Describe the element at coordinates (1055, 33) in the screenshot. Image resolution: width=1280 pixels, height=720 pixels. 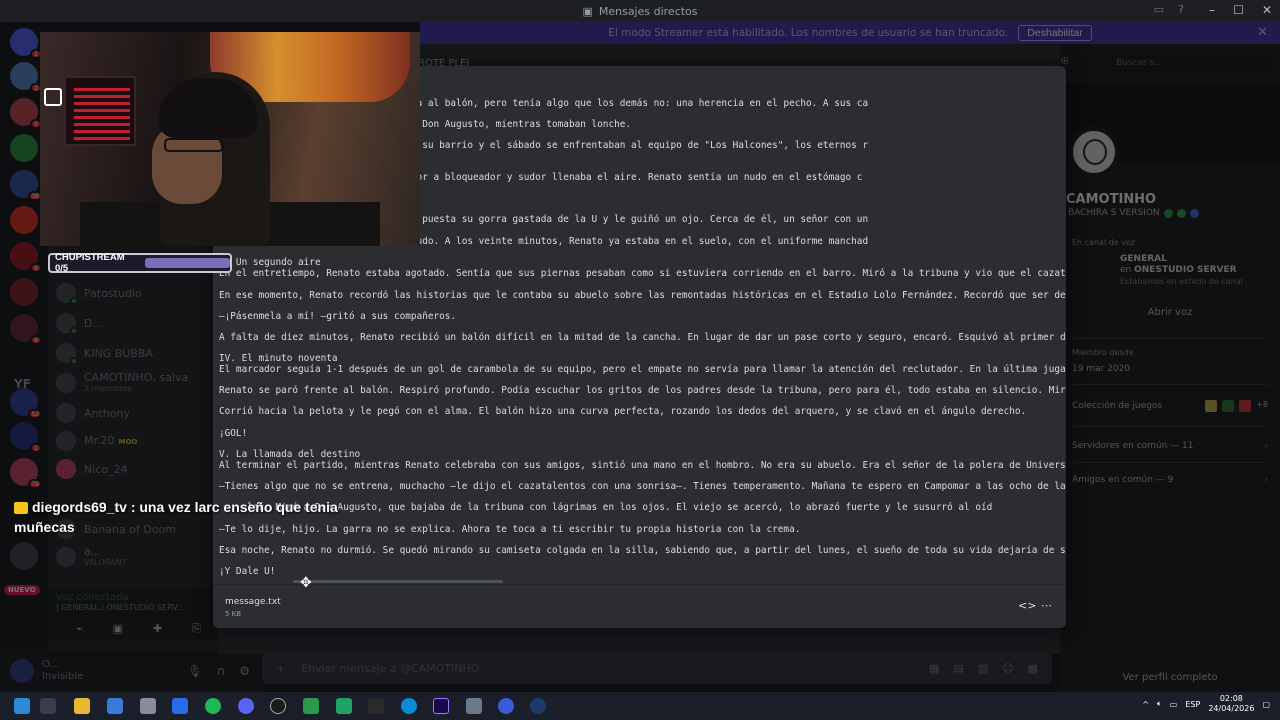
I see `disable-streamer-button: Deshabilitar` at that location.